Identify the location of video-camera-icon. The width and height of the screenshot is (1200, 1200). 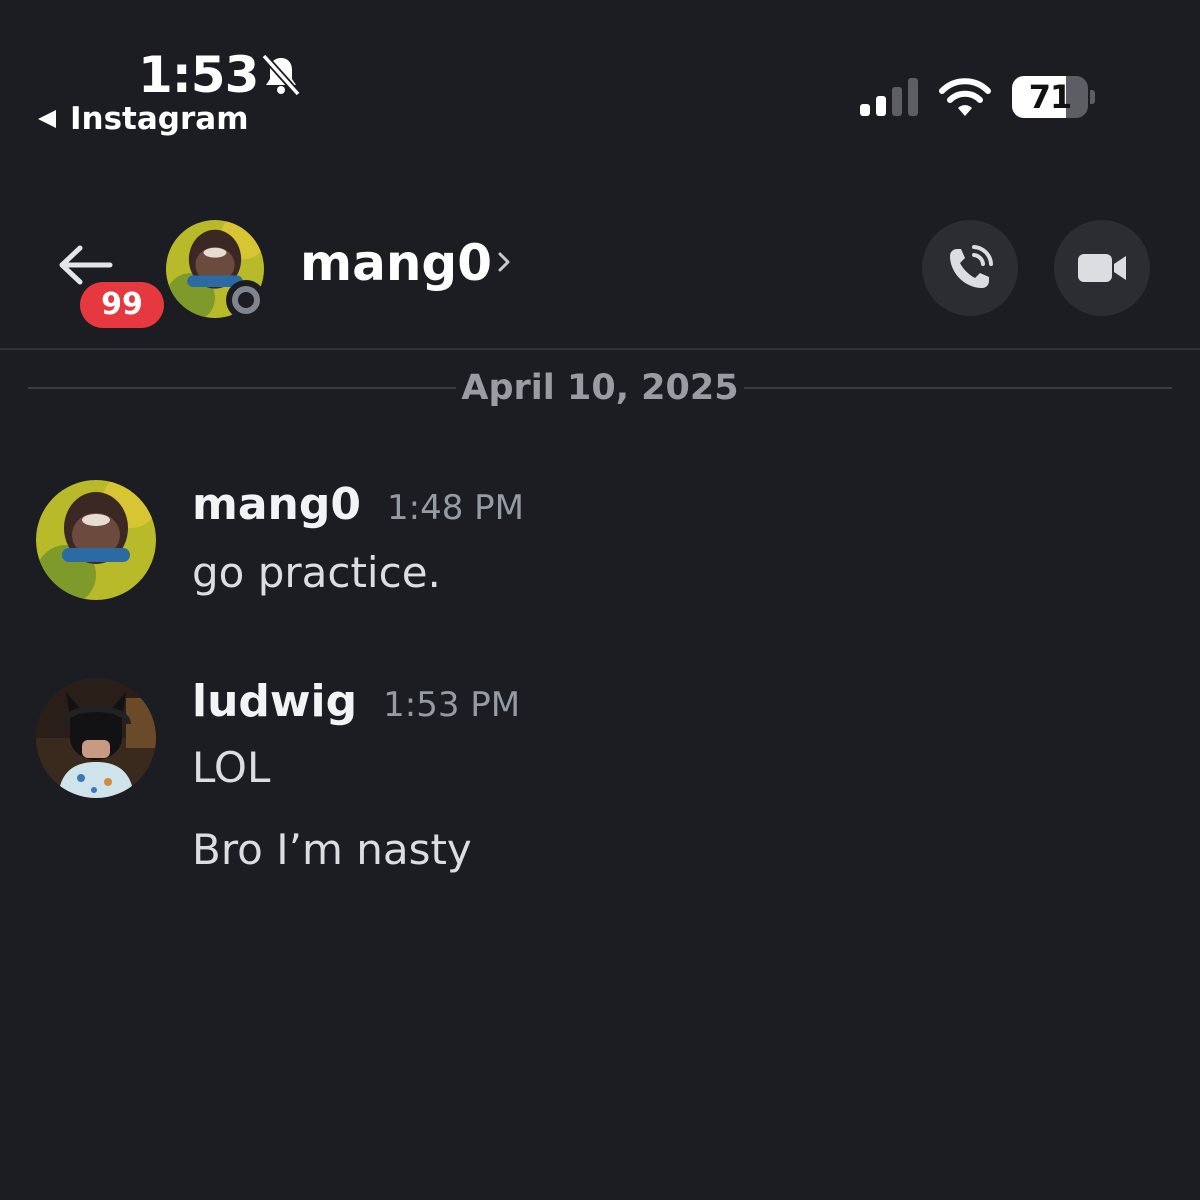
(1102, 268).